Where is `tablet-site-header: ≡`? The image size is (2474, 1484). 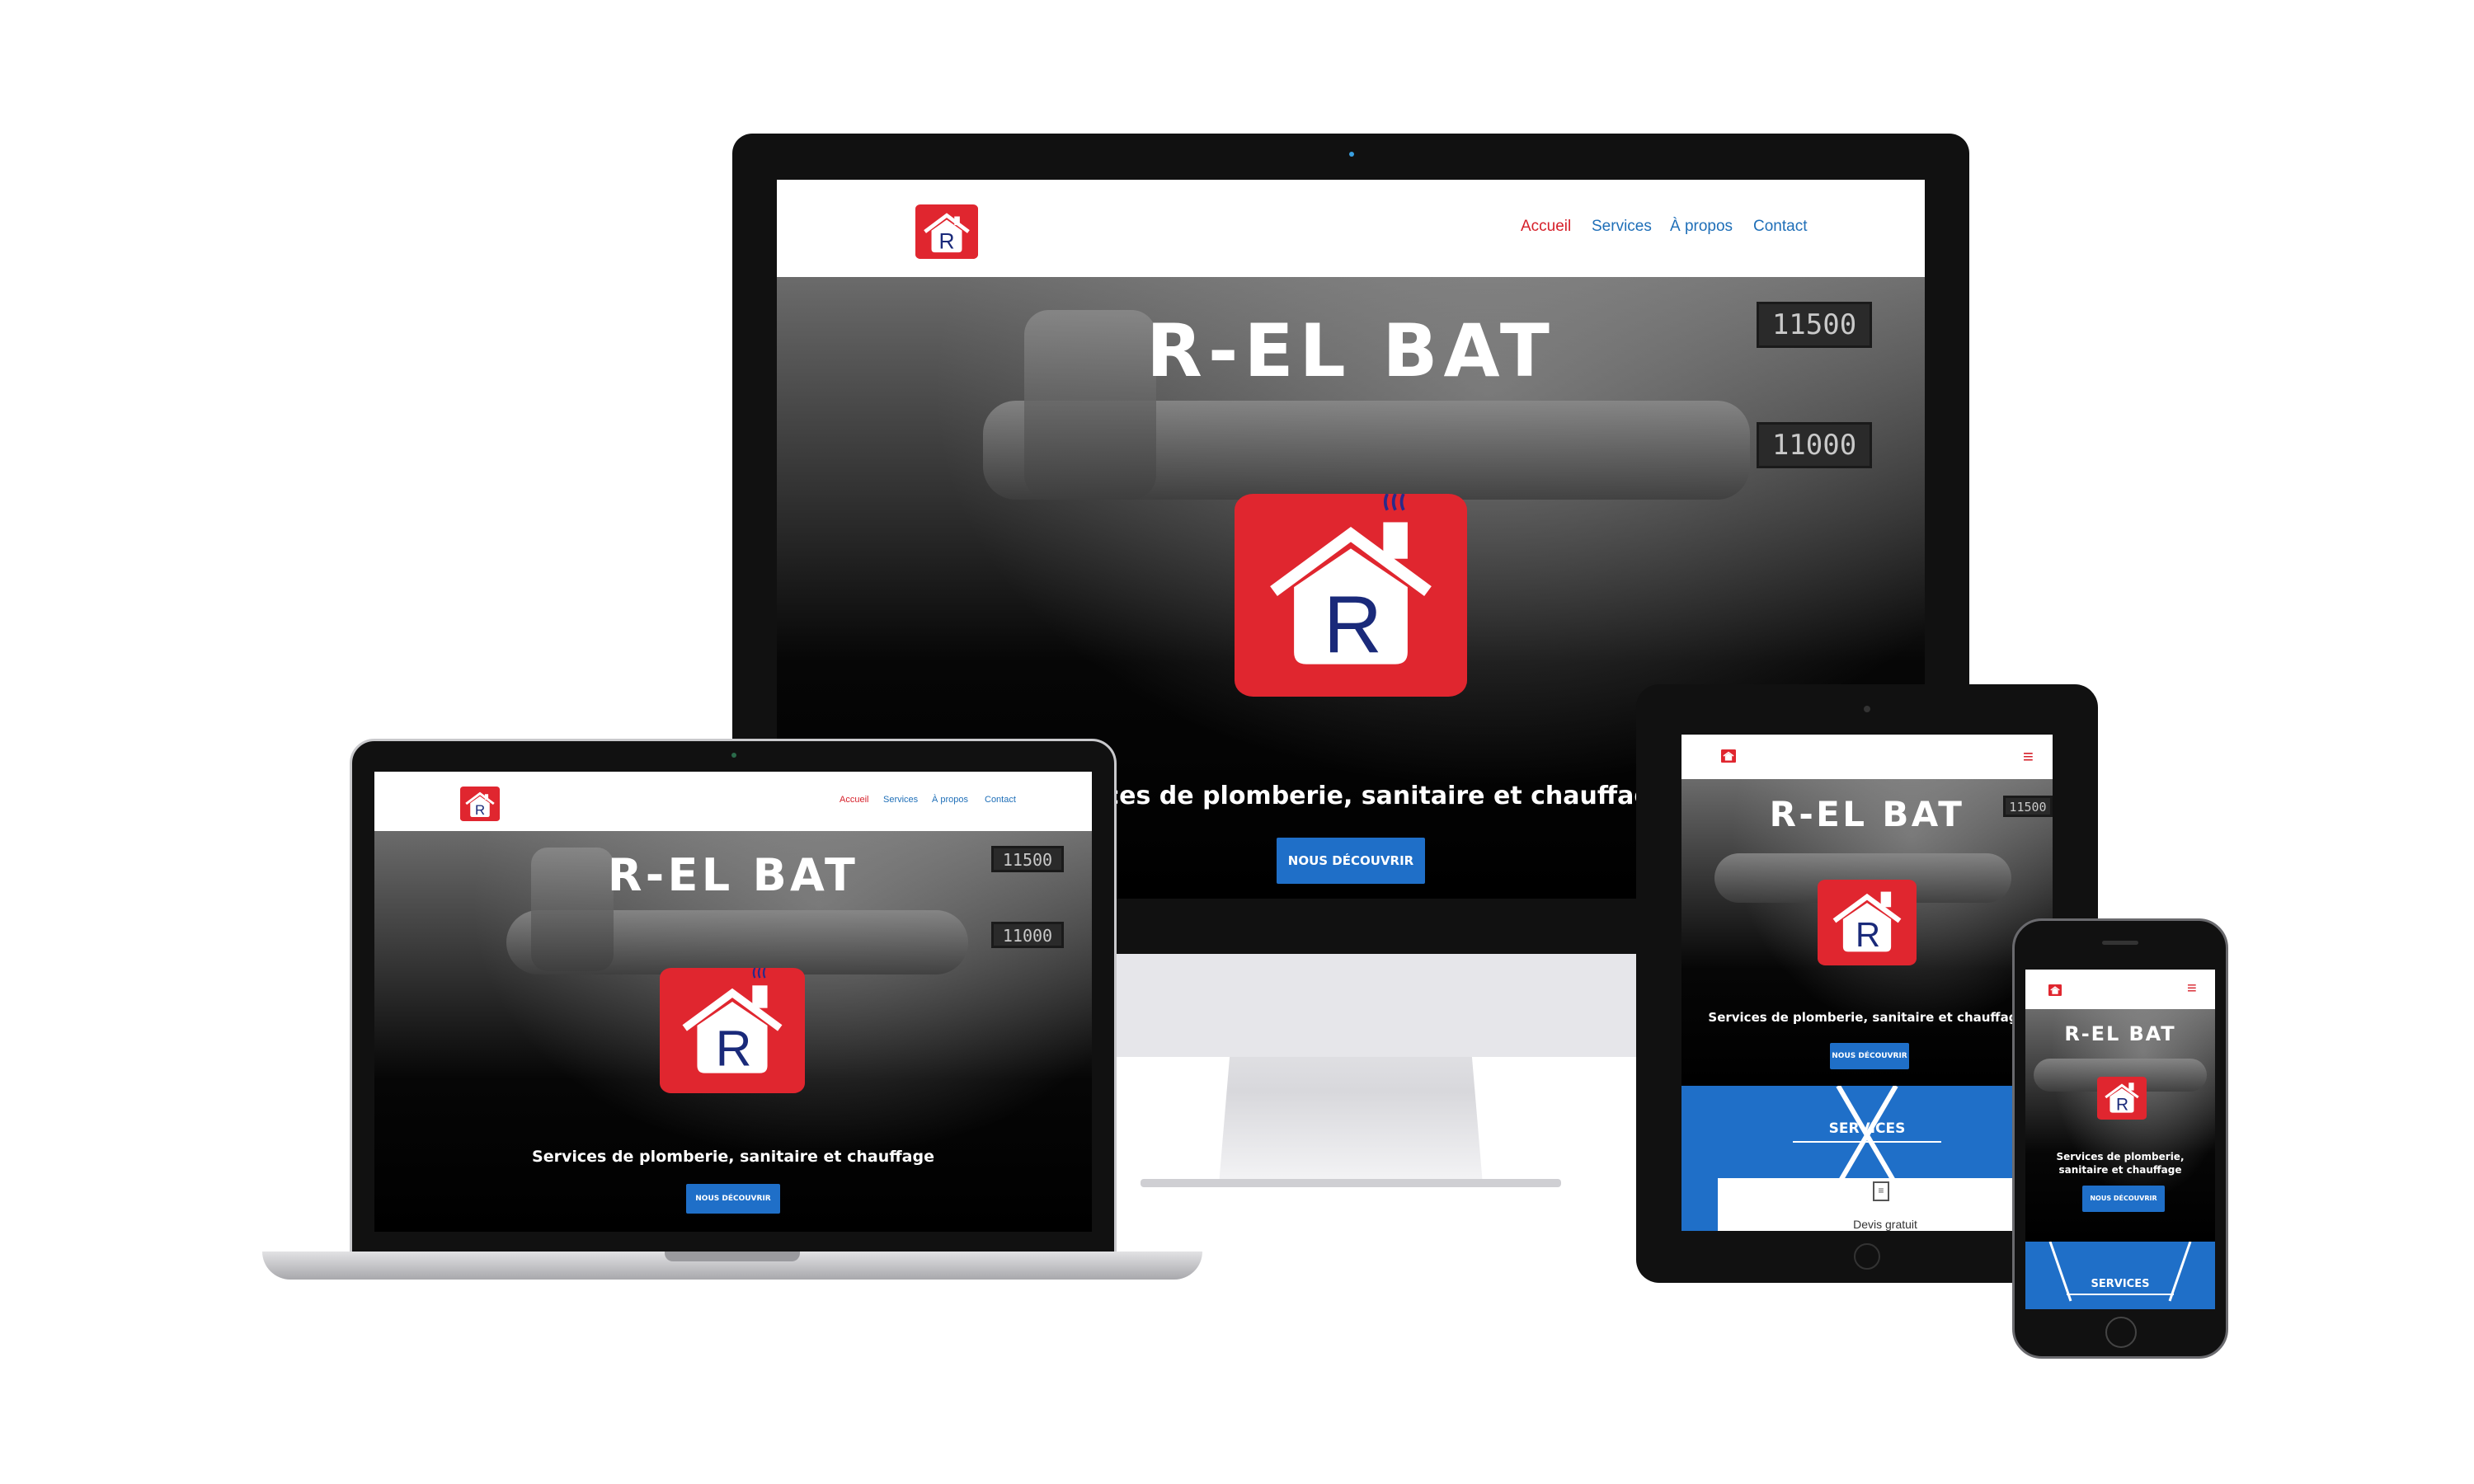
tablet-site-header: ≡ is located at coordinates (1867, 757).